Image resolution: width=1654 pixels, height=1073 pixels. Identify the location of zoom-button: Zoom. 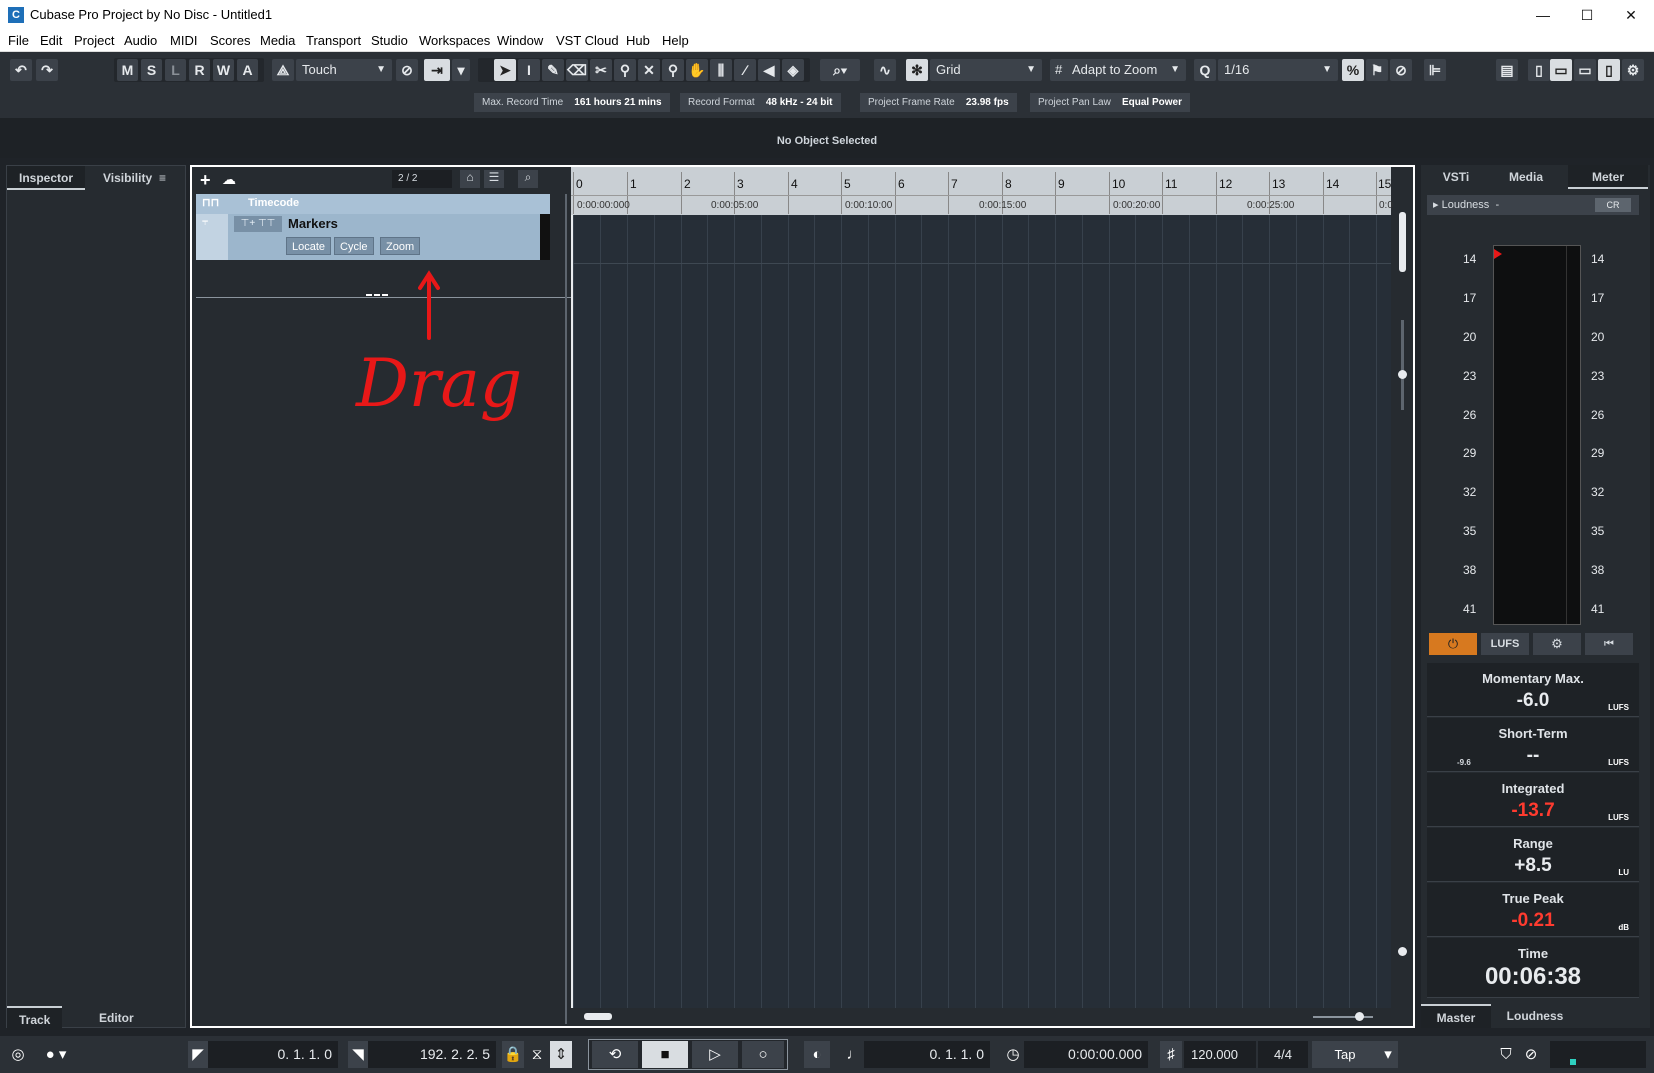
(400, 246).